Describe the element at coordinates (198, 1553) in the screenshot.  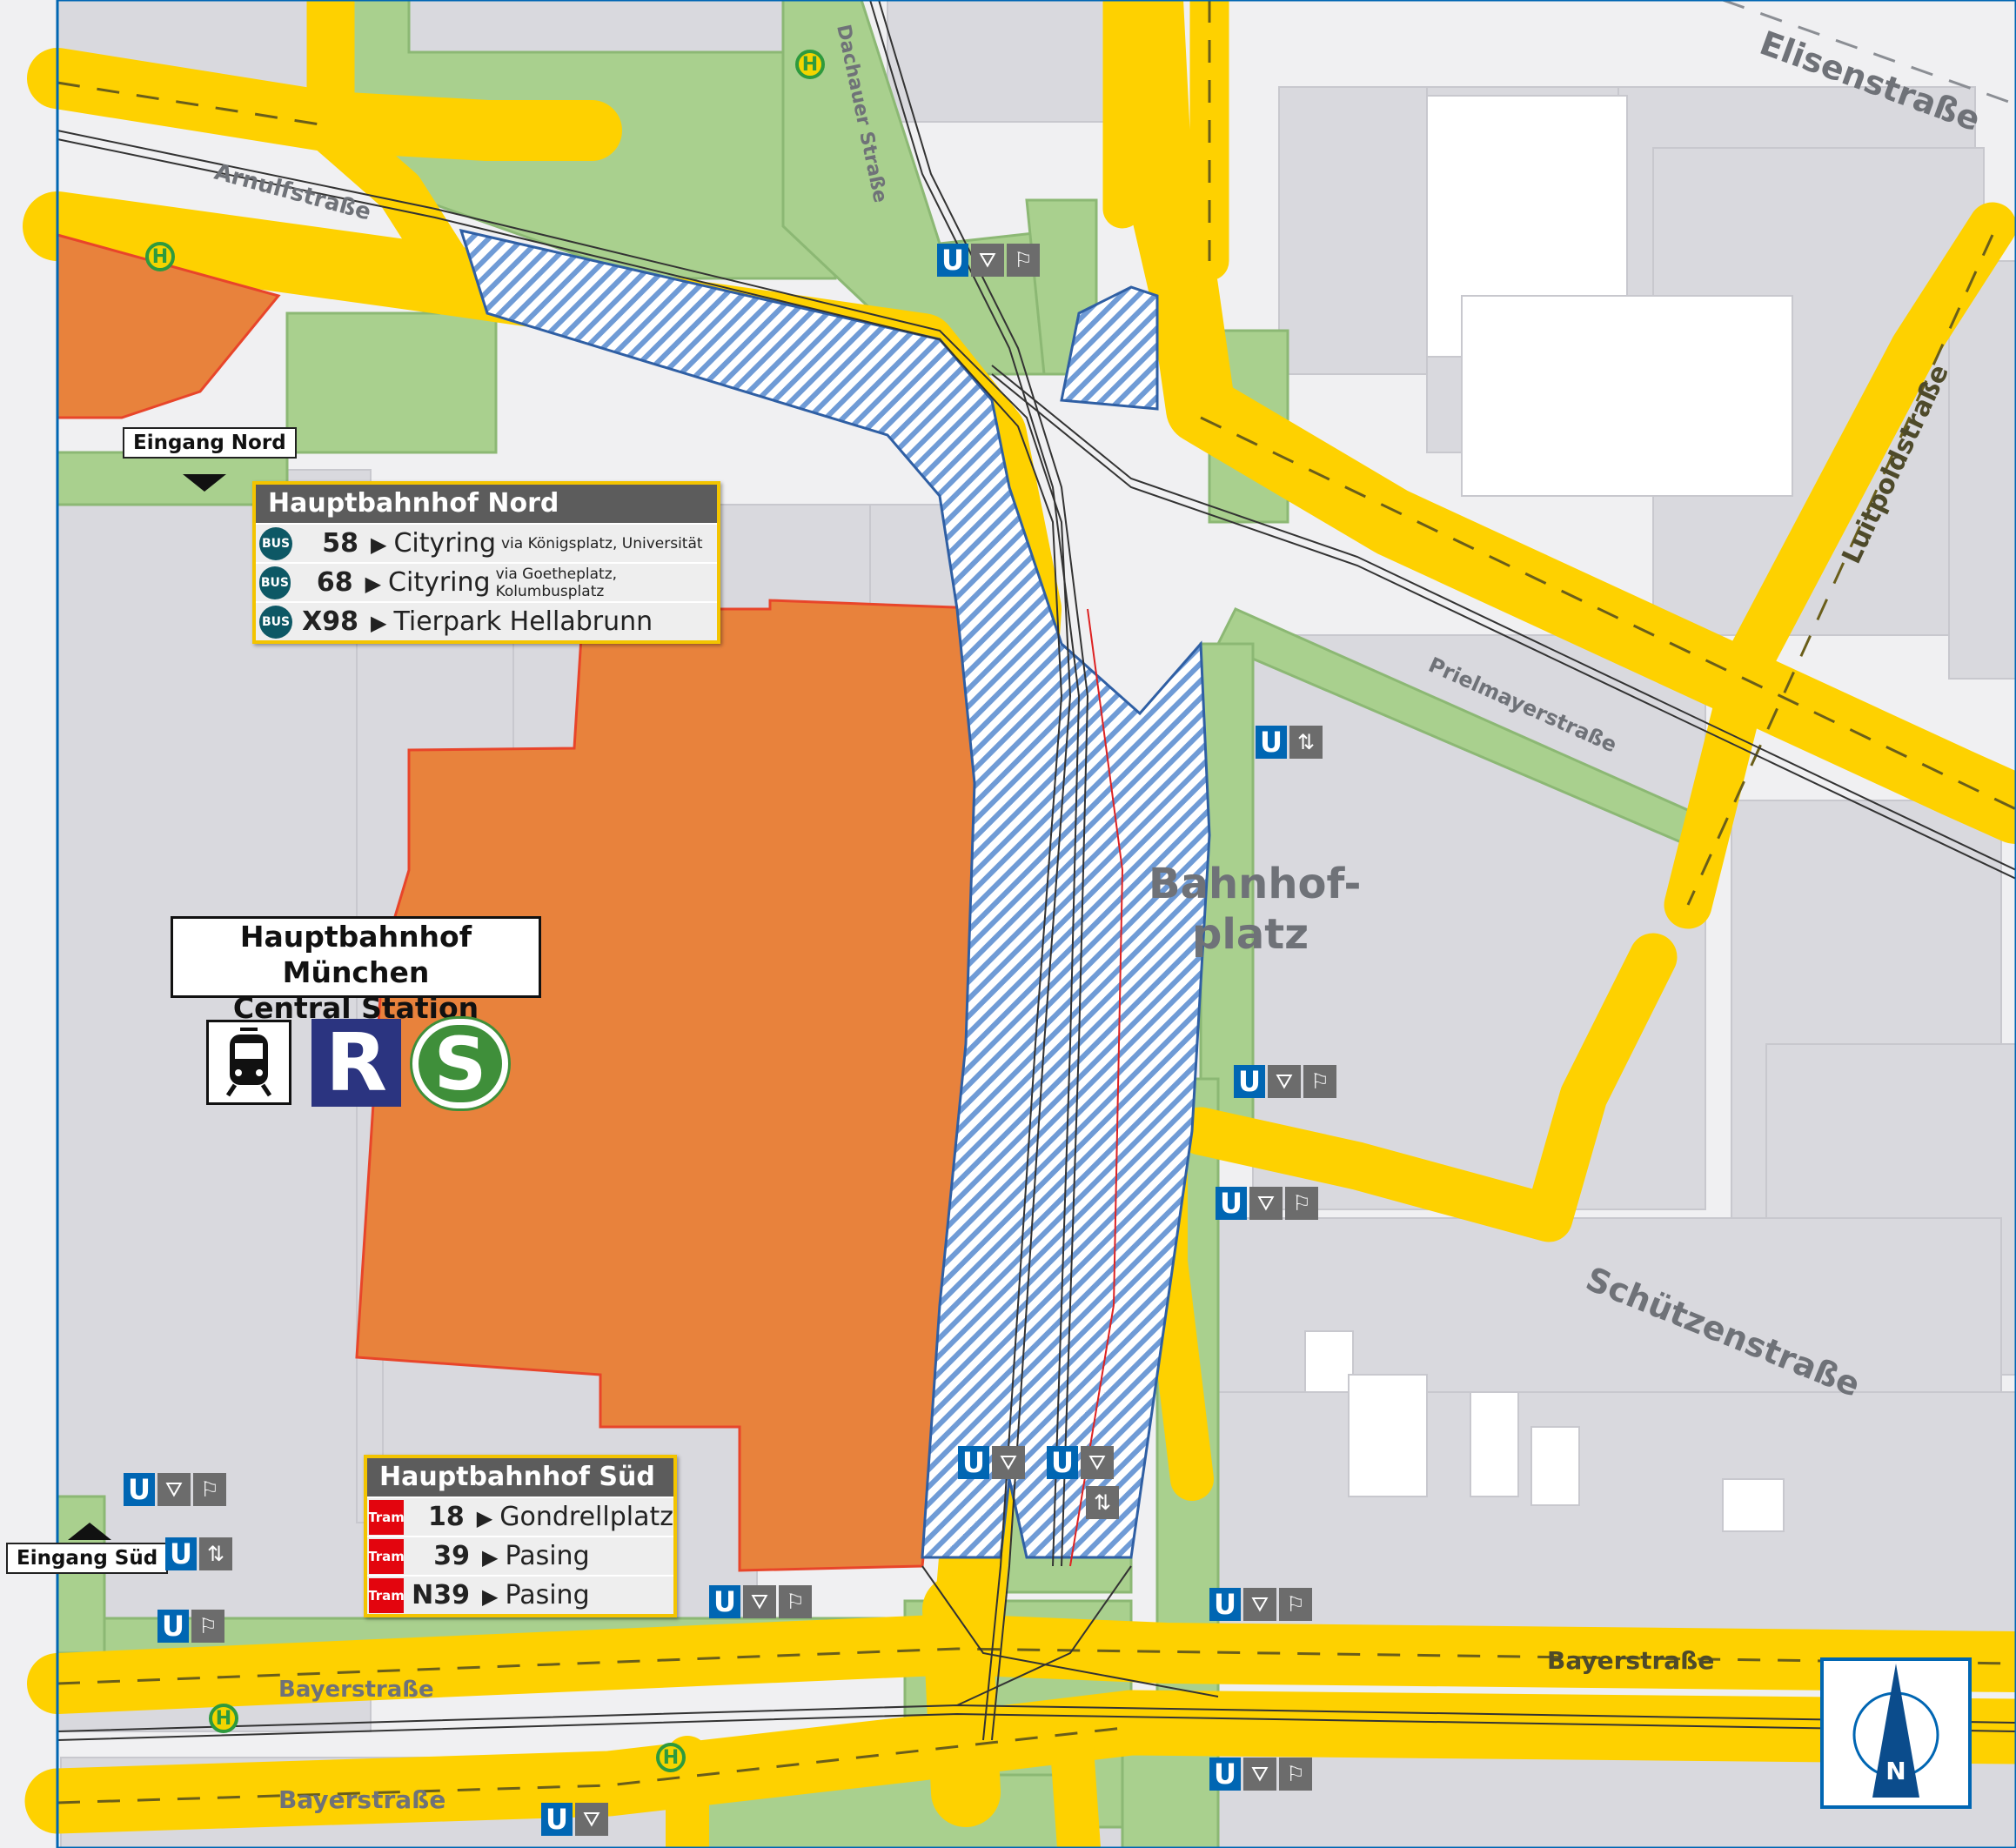
I see `ubahn-access-west-2: U ⇅` at that location.